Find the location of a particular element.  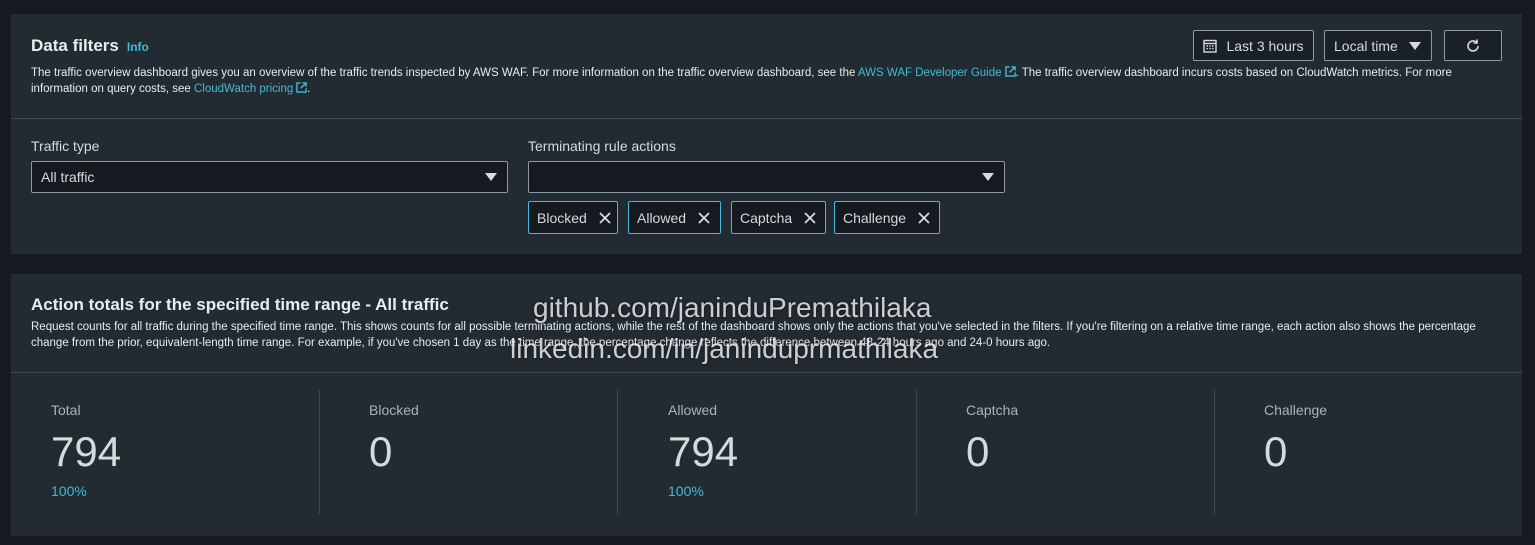

cloudwatch-pricing-link: CloudWatch pricing is located at coordinates (251, 88).